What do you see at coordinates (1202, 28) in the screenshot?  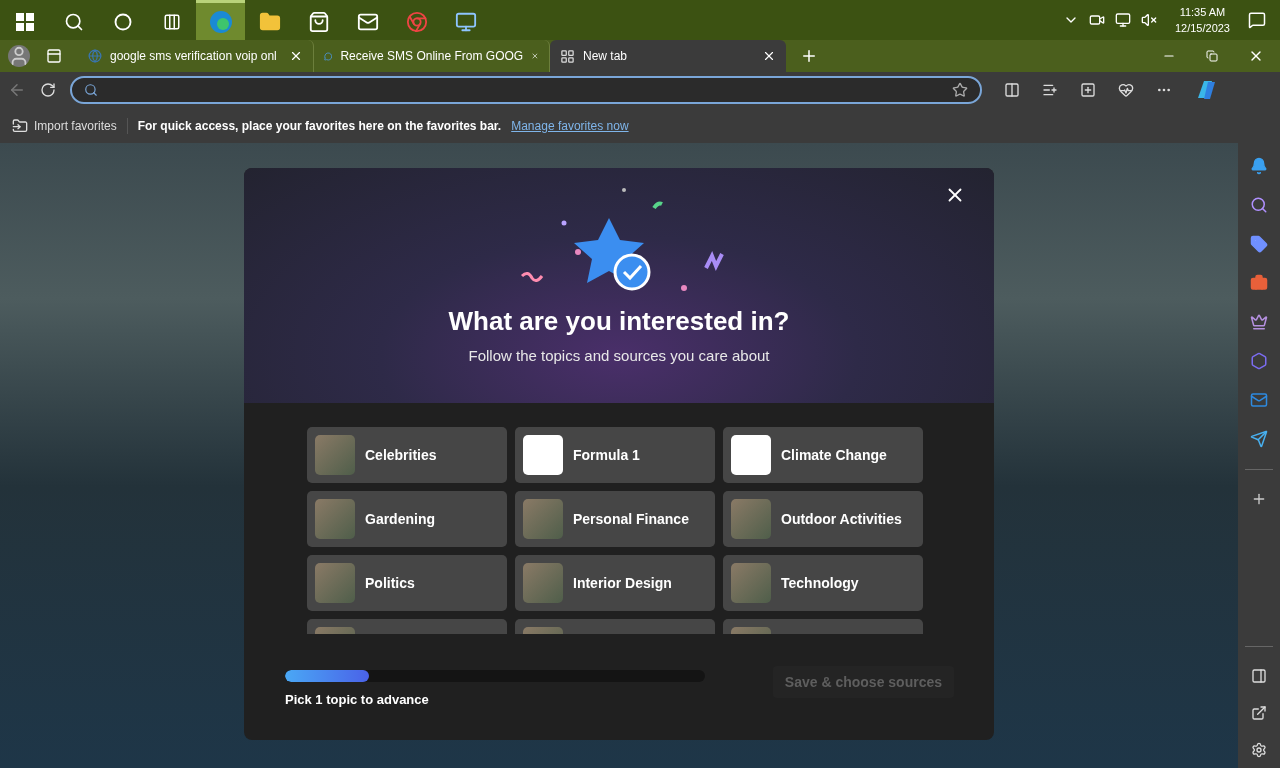 I see `clock-date: 12/15/2023` at bounding box center [1202, 28].